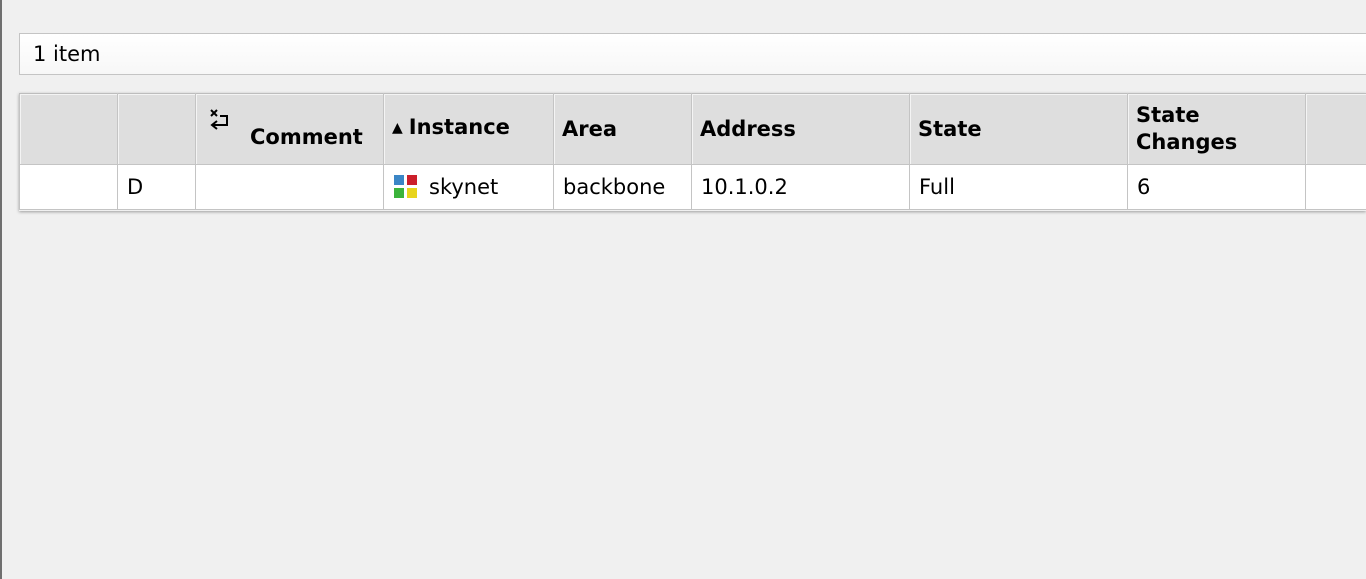  I want to click on column-header-instance-label: Instance, so click(459, 127).